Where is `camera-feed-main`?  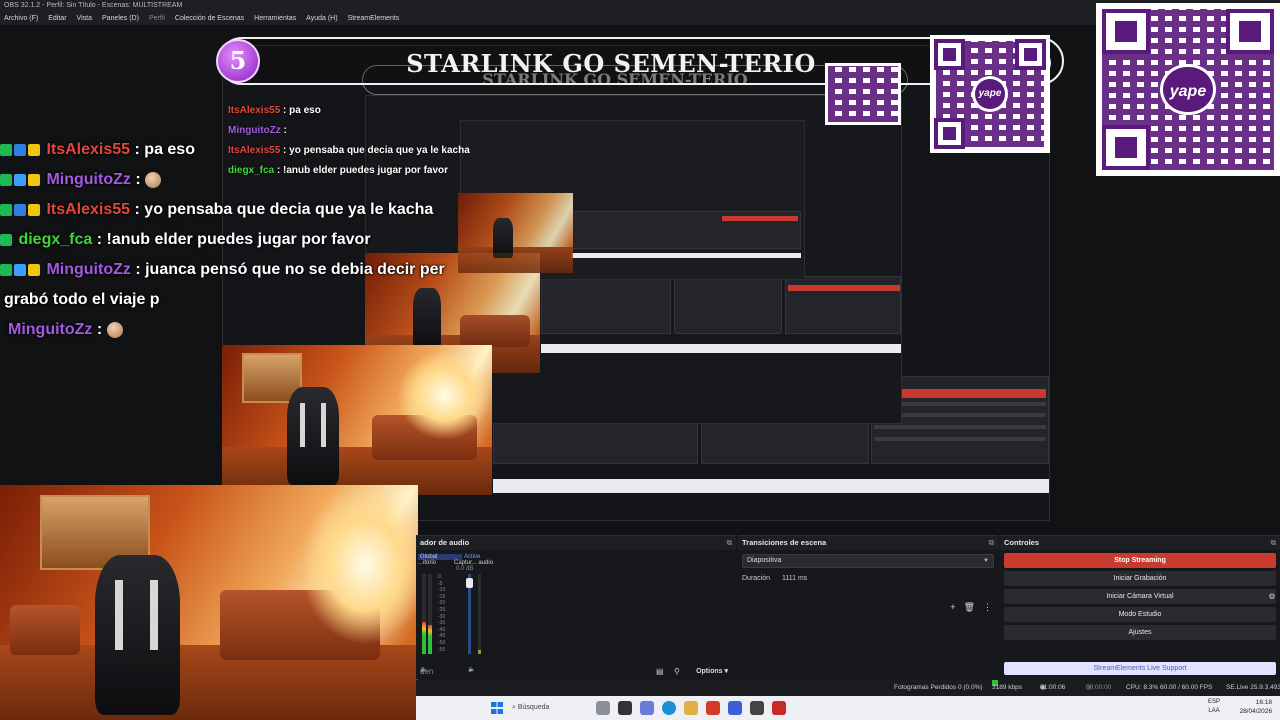
camera-feed-main is located at coordinates (209, 602).